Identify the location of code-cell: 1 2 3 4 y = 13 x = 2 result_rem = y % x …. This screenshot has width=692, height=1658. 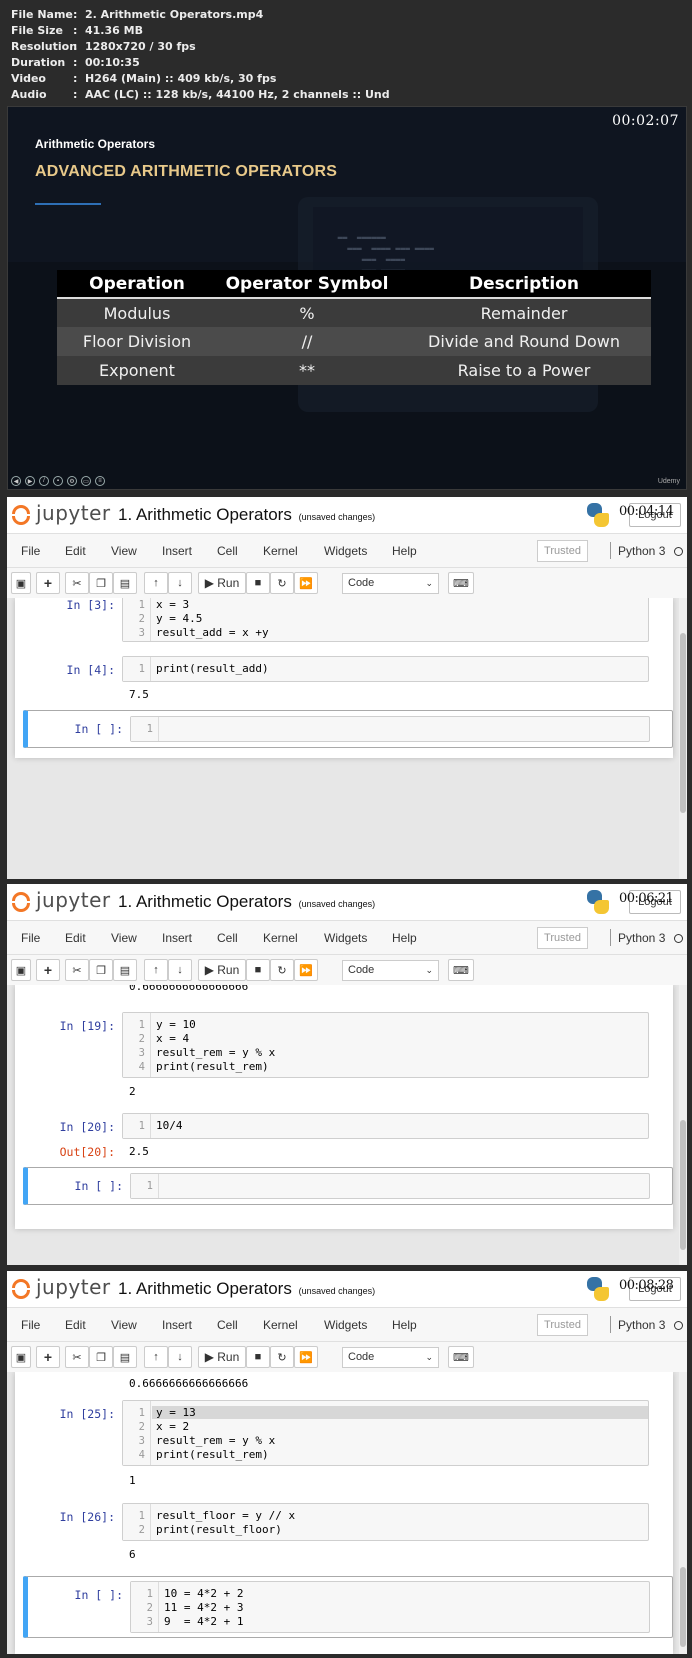
(385, 1433).